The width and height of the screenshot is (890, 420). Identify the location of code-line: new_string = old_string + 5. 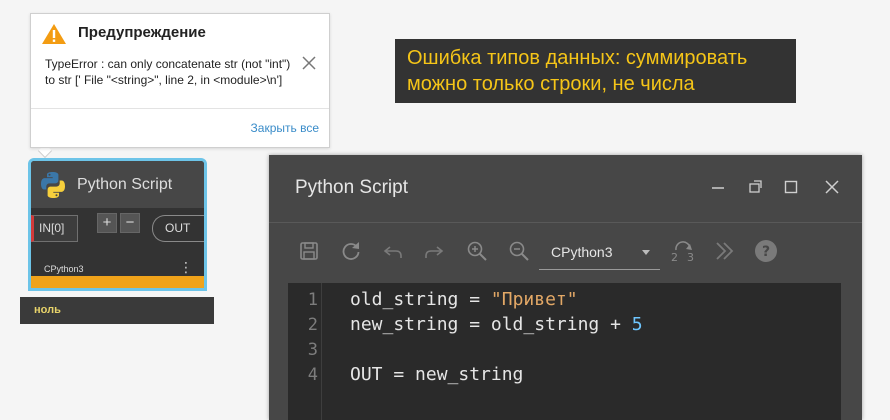
(496, 324).